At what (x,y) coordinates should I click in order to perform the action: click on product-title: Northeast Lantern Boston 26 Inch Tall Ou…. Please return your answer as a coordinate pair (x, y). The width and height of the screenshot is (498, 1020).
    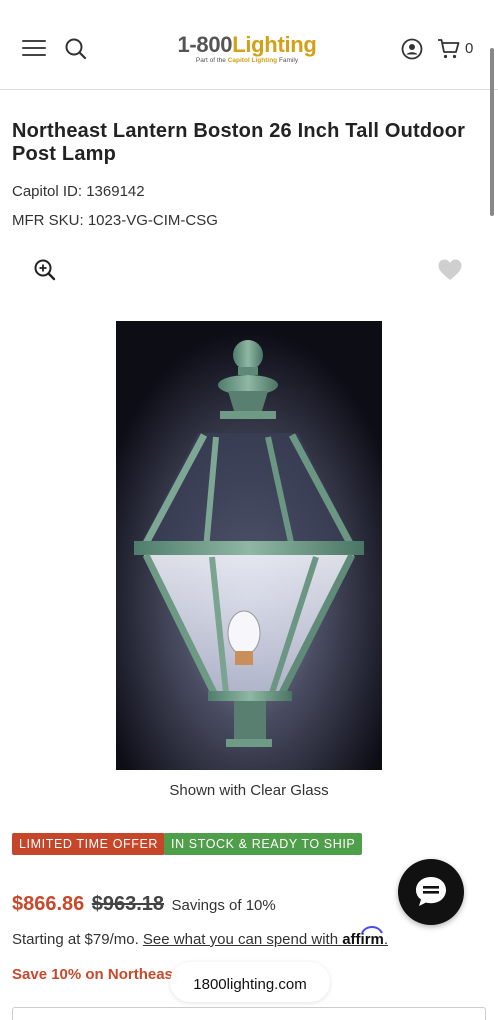
    Looking at the image, I should click on (239, 142).